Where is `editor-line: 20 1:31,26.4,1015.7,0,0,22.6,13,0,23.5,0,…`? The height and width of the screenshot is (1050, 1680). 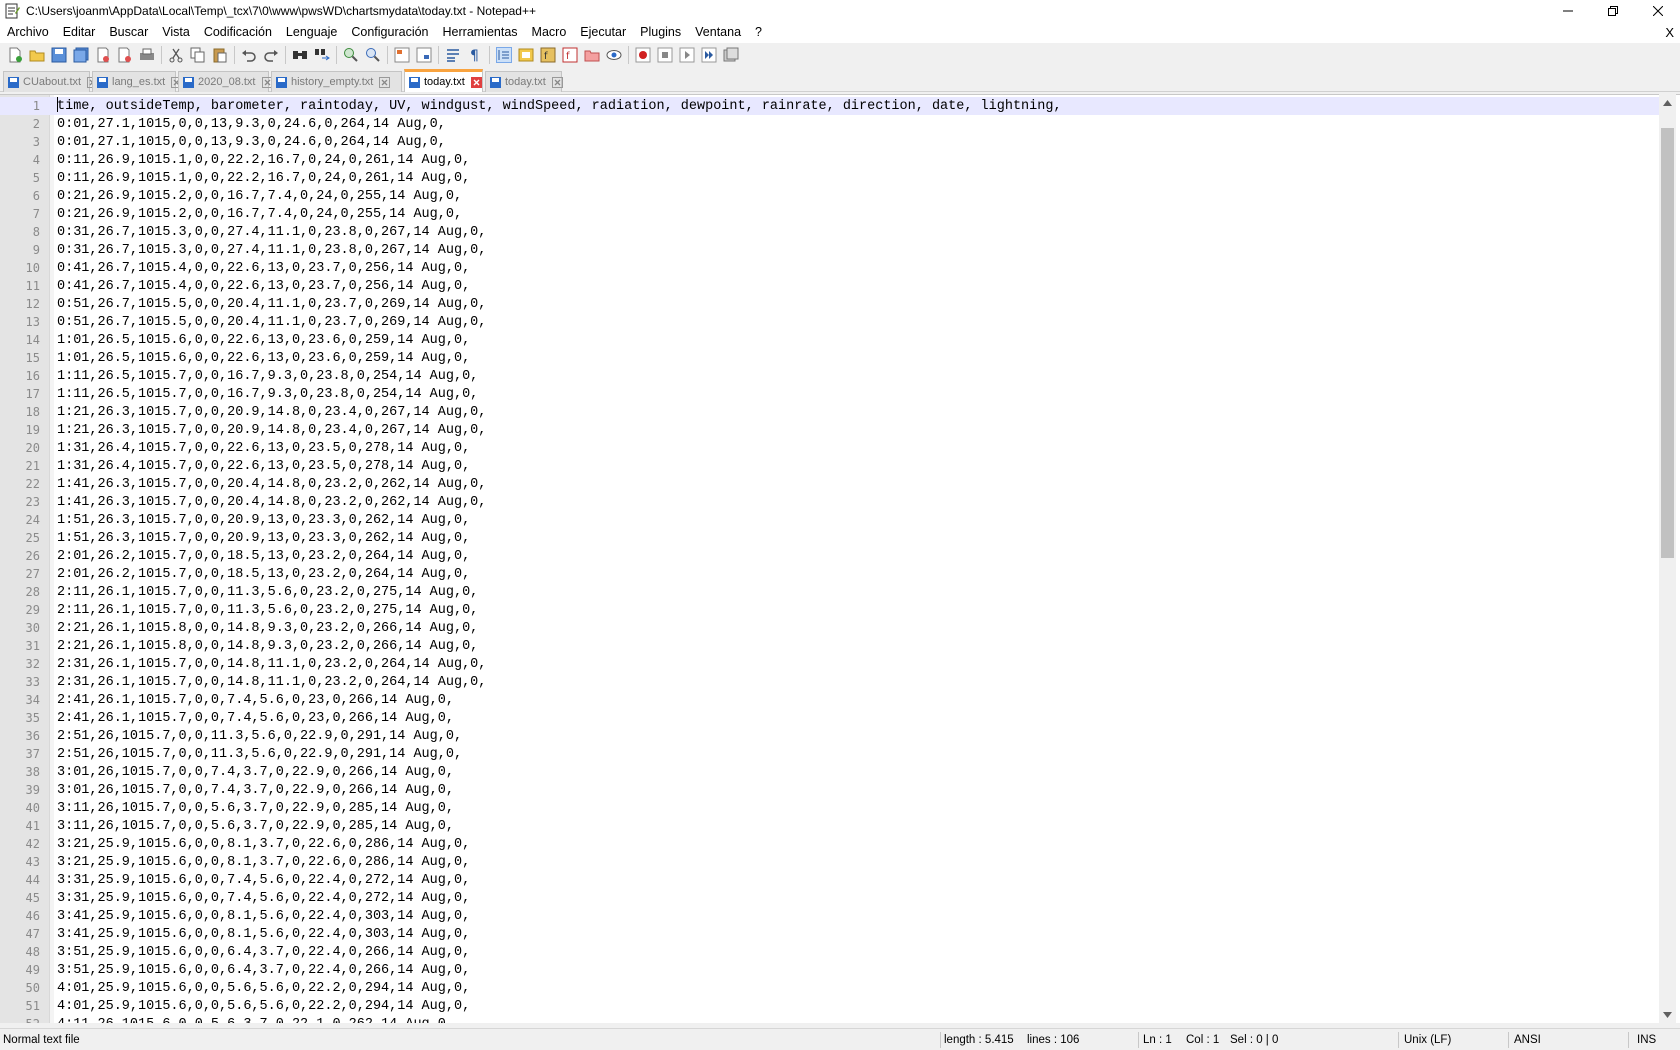 editor-line: 20 1:31,26.4,1015.7,0,0,22.6,13,0,23.5,0,… is located at coordinates (830, 448).